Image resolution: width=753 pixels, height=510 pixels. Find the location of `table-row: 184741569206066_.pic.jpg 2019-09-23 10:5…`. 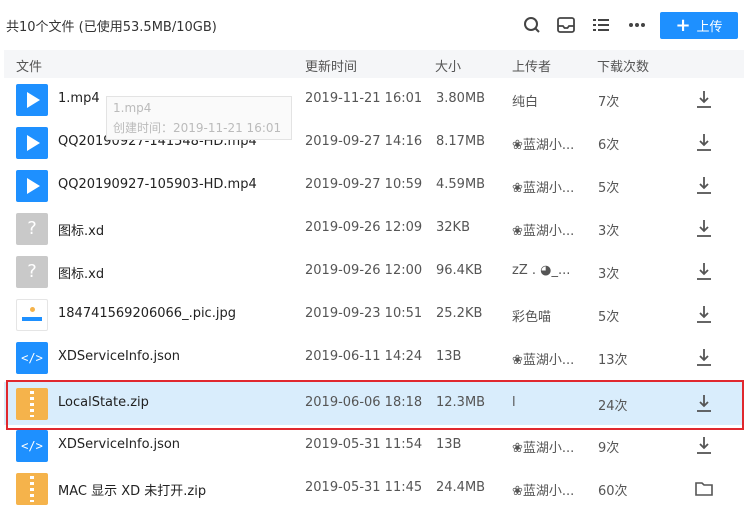

table-row: 184741569206066_.pic.jpg 2019-09-23 10:5… is located at coordinates (374, 314).